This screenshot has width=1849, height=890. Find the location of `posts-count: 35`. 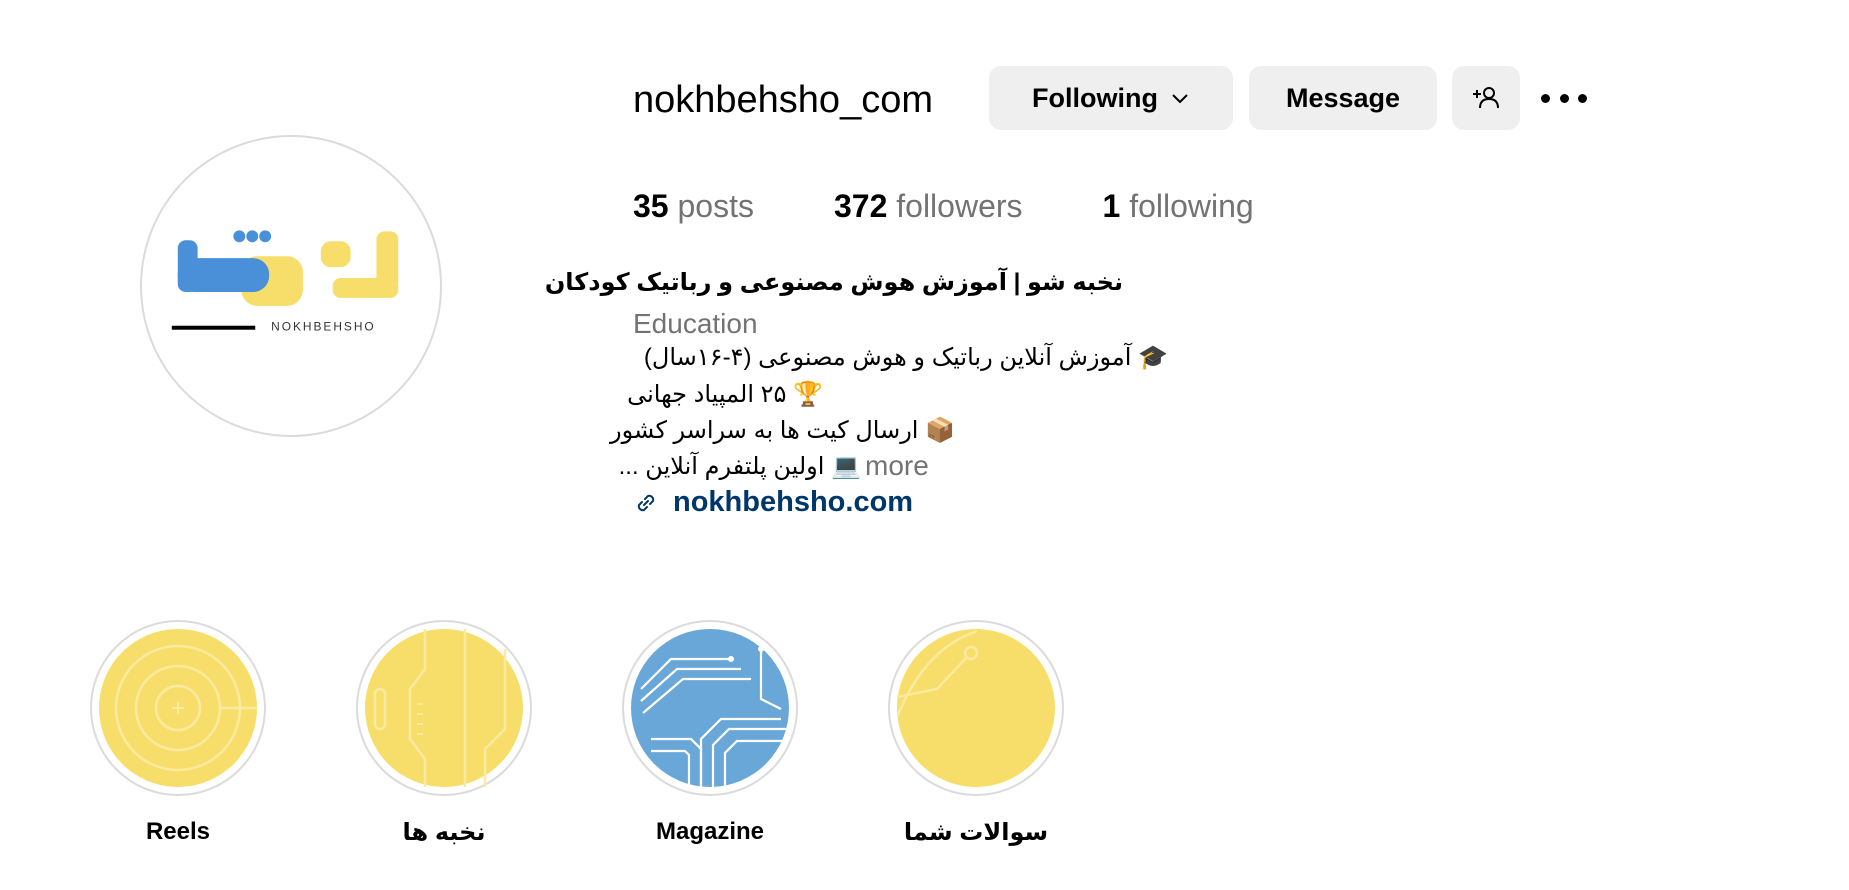

posts-count: 35 is located at coordinates (651, 206).